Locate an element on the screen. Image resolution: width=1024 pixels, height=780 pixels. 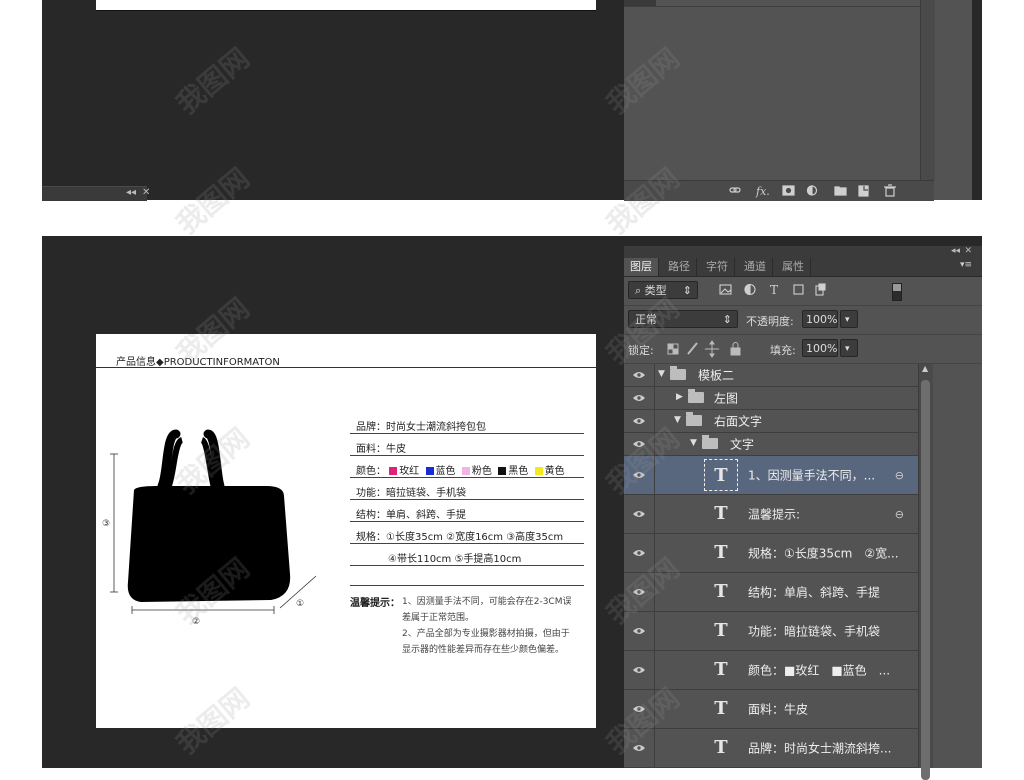
layer-name: 温馨提示: is located at coordinates (774, 514).